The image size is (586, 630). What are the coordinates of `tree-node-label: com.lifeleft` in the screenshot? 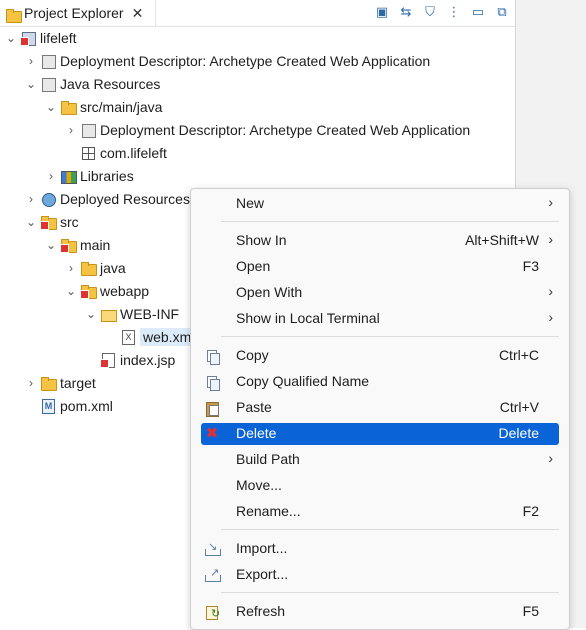 It's located at (133, 153).